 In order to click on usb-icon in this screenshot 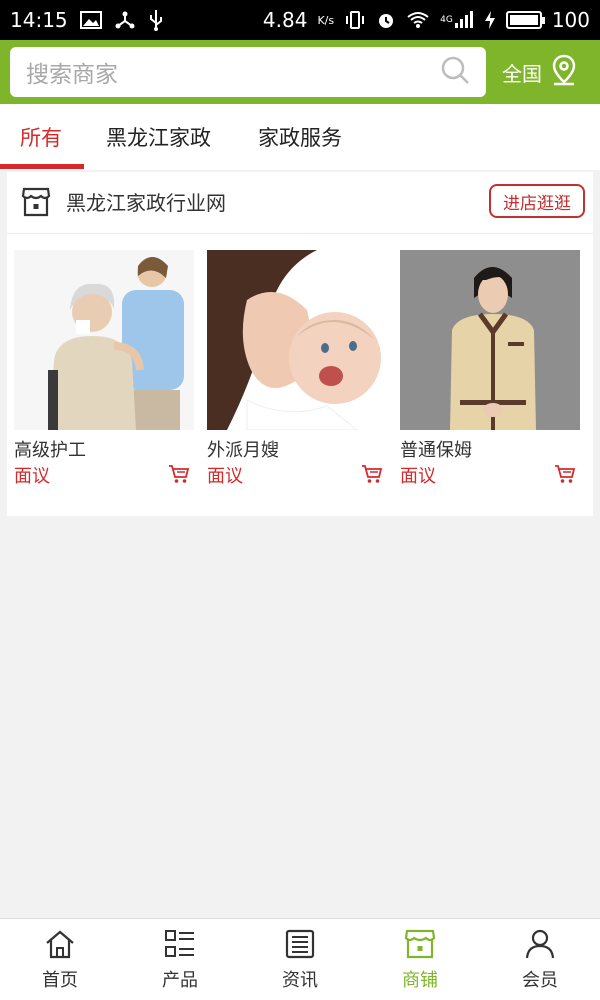, I will do `click(156, 20)`.